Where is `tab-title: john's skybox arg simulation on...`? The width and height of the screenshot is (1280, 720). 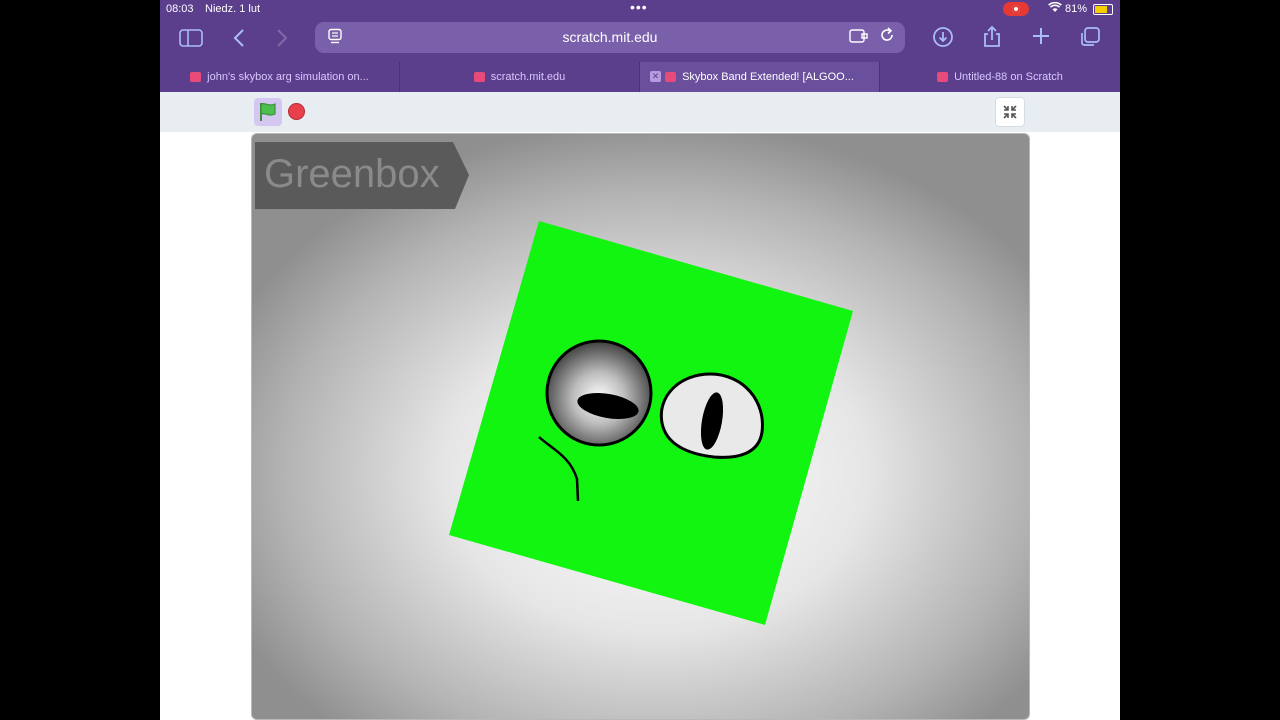 tab-title: john's skybox arg simulation on... is located at coordinates (288, 77).